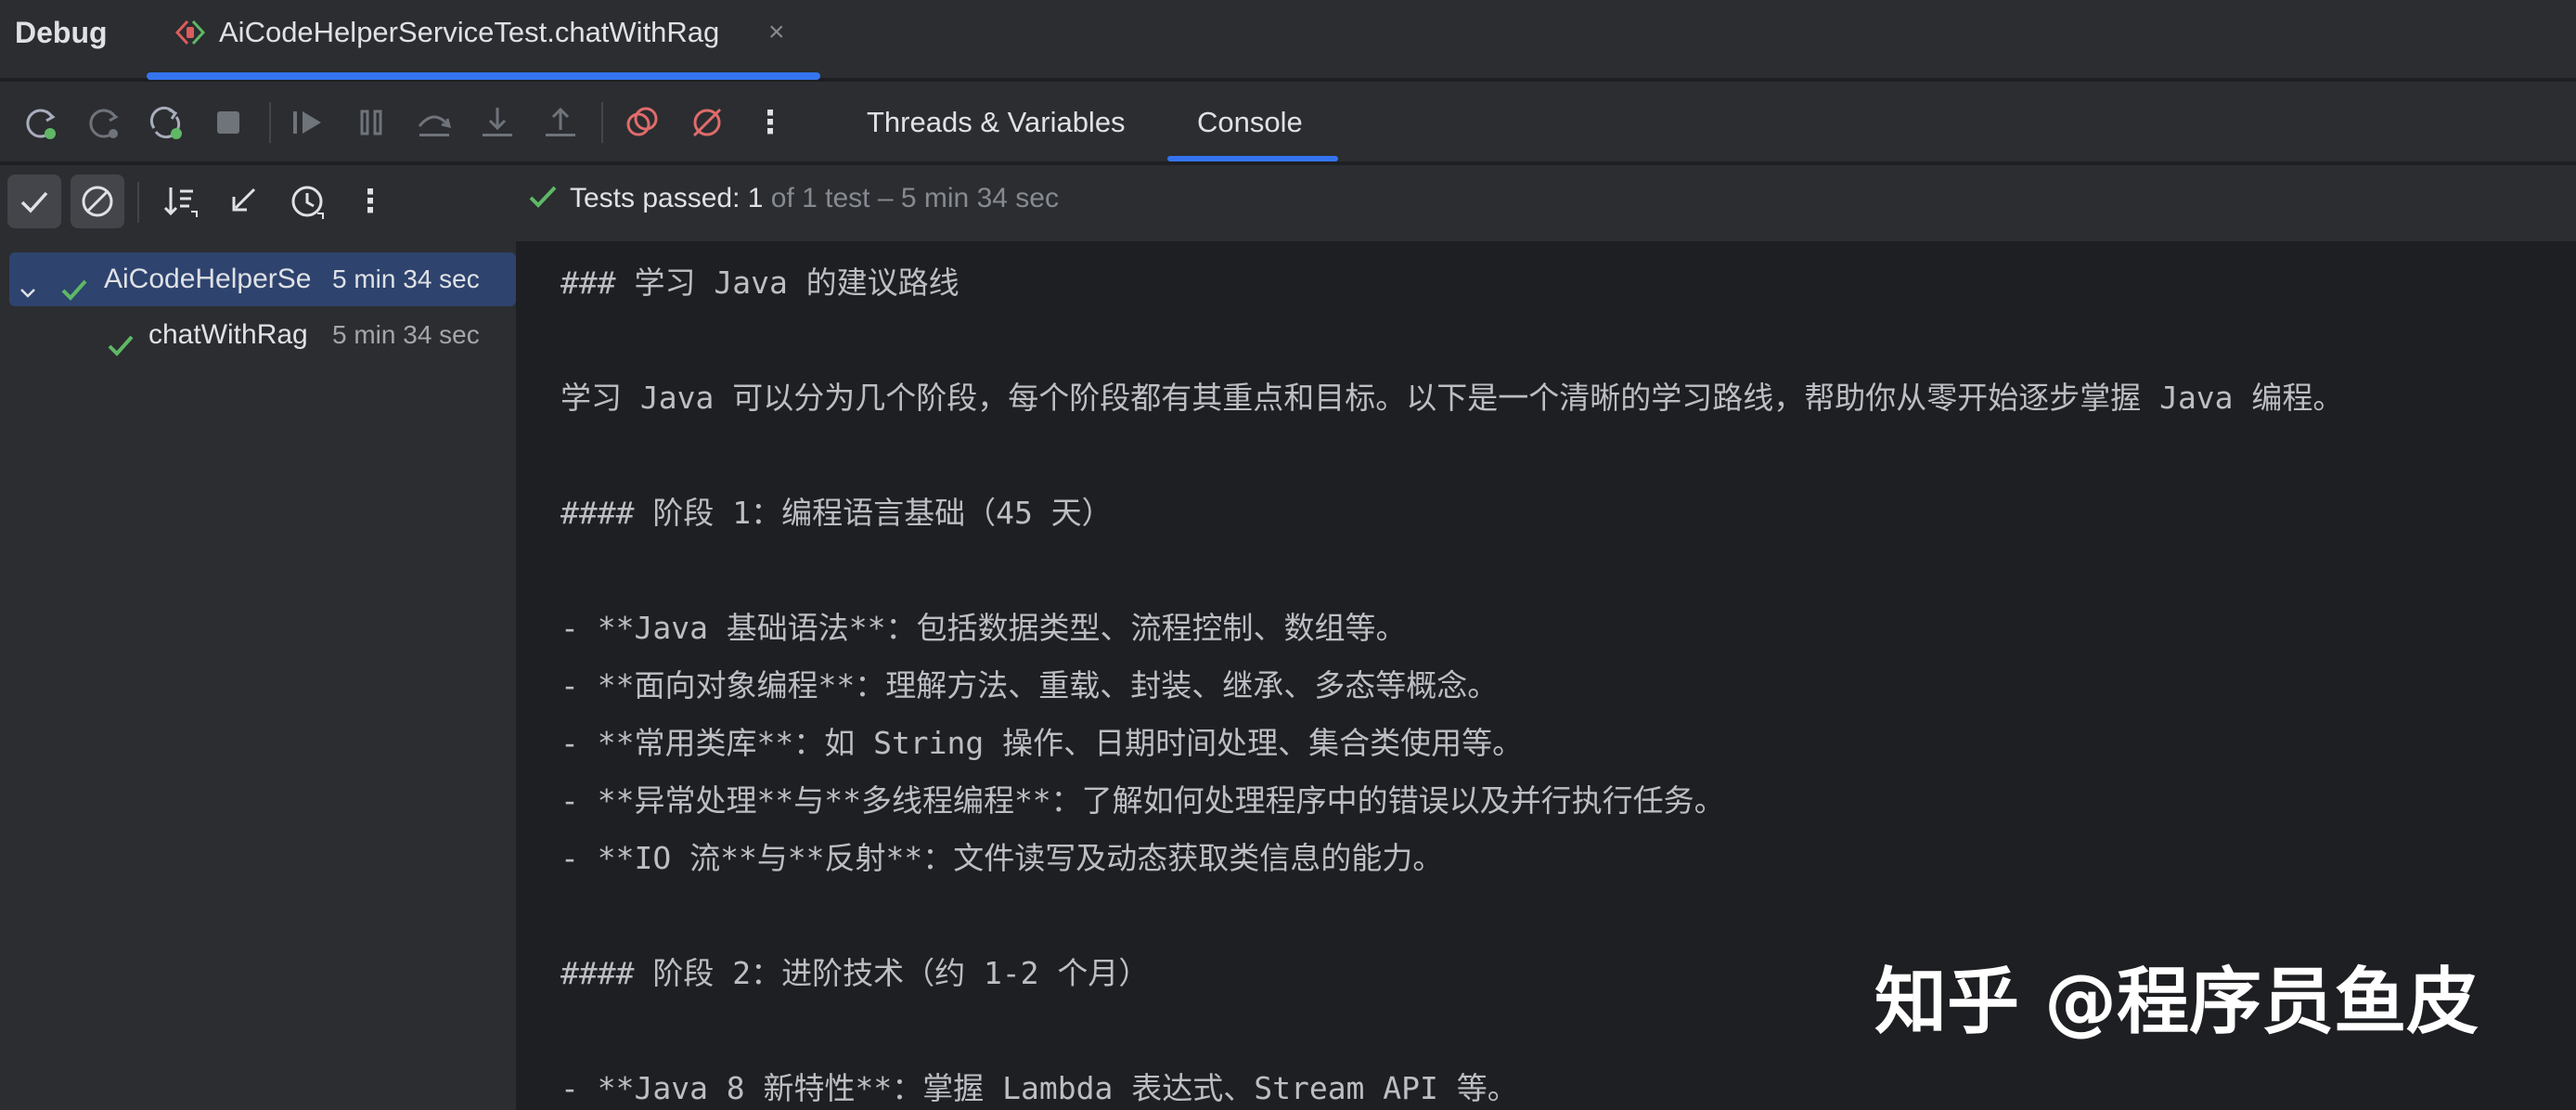 Image resolution: width=2576 pixels, height=1110 pixels. I want to click on session-tab: AiCodeHelperServiceTest.chatWithRag ×, so click(483, 40).